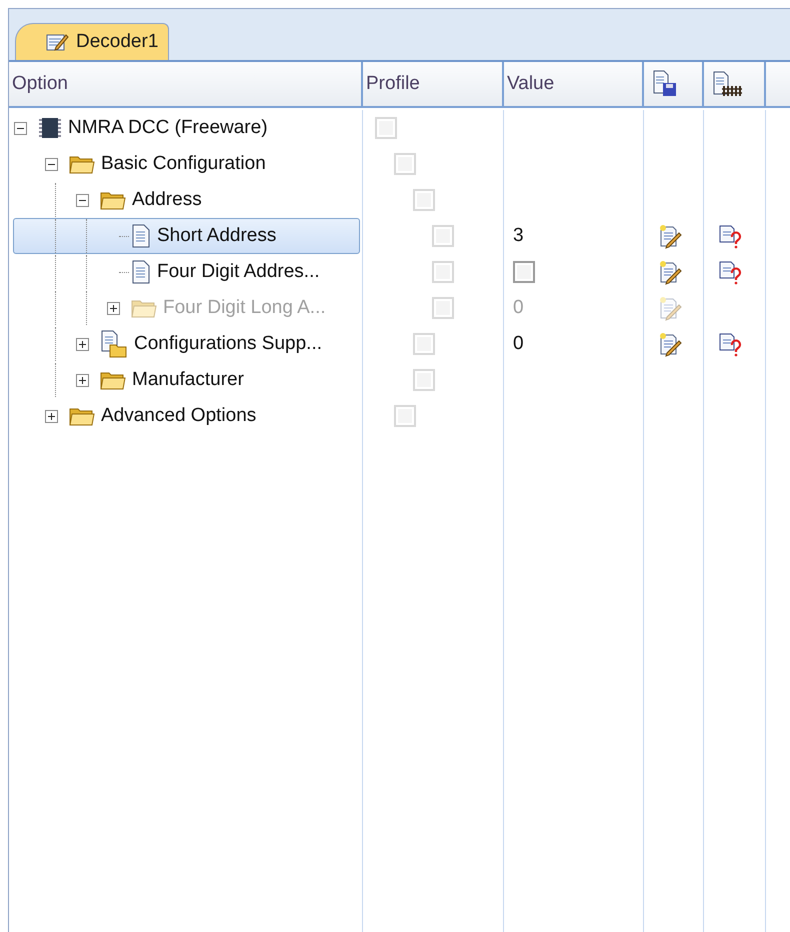  Describe the element at coordinates (186, 84) in the screenshot. I see `column-header: Option` at that location.